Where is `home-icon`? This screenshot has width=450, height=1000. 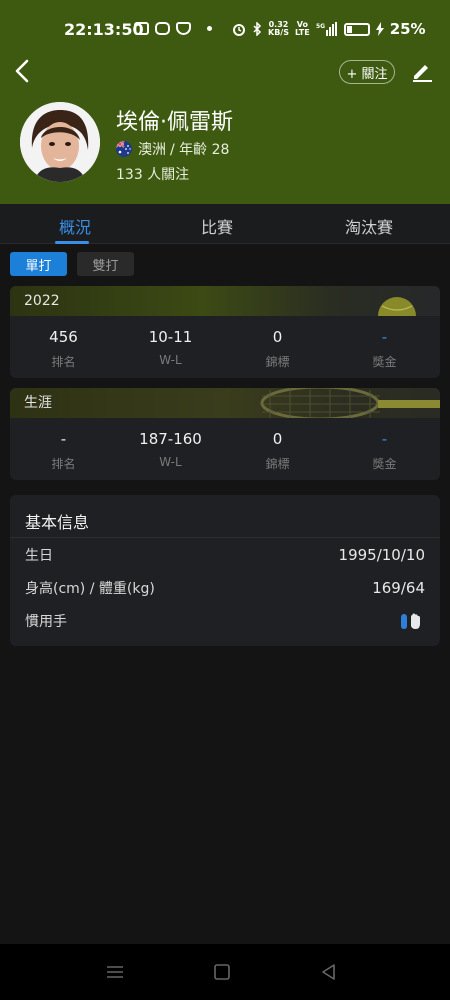
home-icon is located at coordinates (222, 972).